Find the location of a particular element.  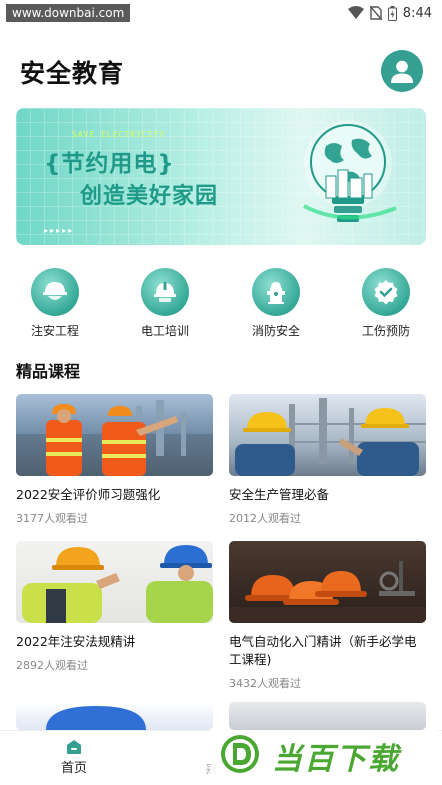

course-views: 3432人观看过 is located at coordinates (265, 683).